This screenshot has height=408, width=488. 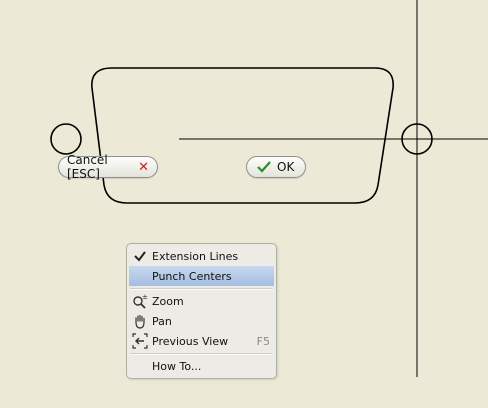 I want to click on ok-label: OK, so click(x=286, y=167).